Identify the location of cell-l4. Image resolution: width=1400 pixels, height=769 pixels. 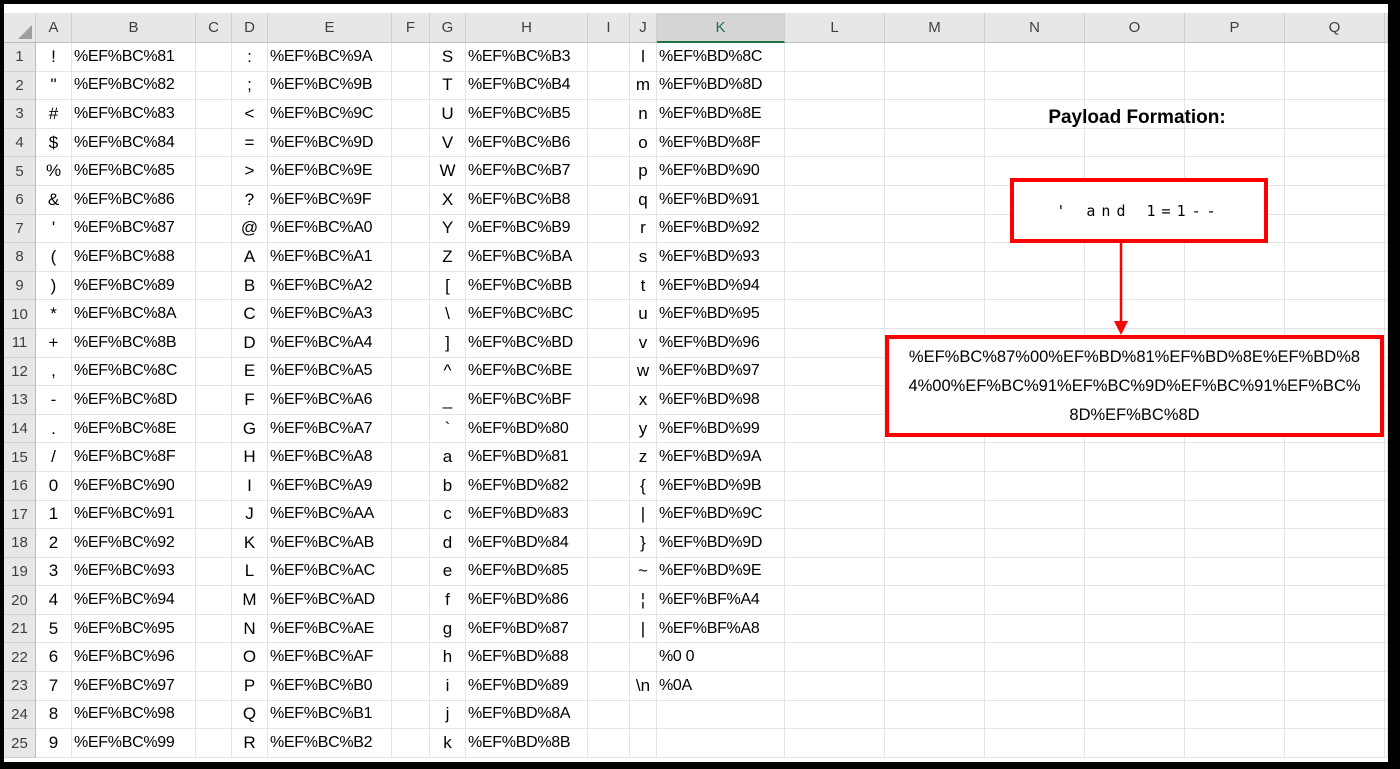
(835, 143).